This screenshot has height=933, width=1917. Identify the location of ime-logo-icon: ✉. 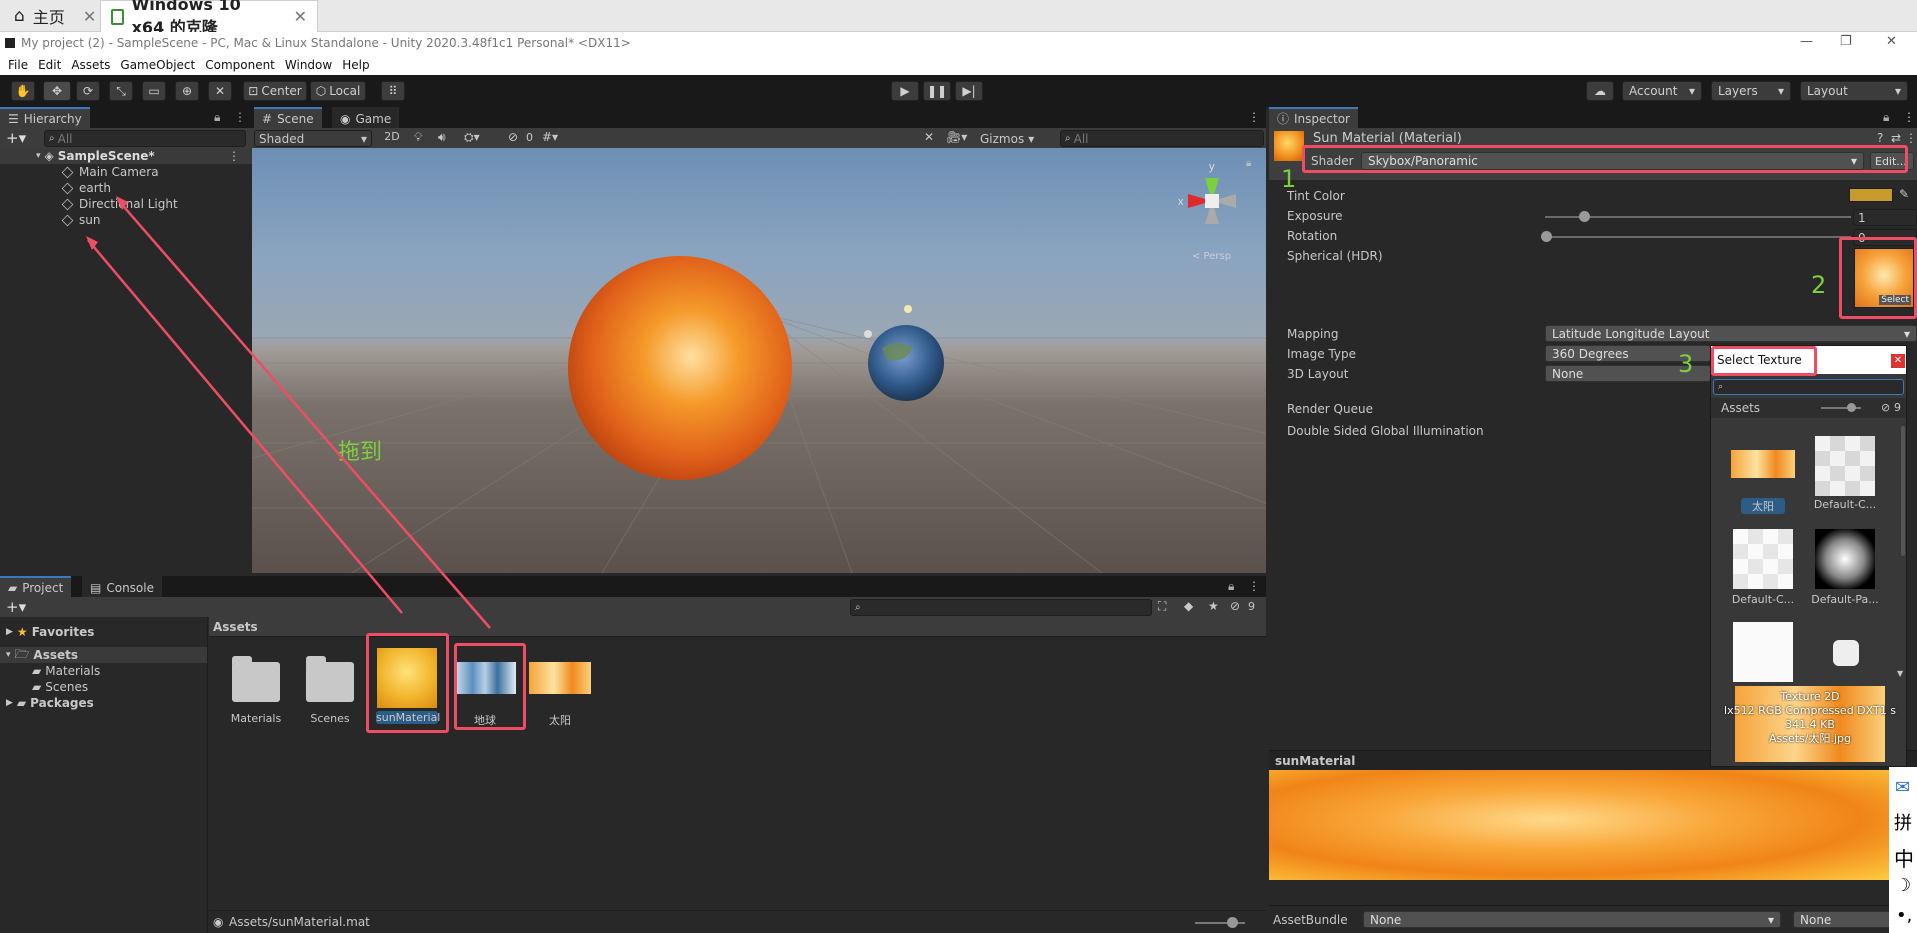
(1902, 787).